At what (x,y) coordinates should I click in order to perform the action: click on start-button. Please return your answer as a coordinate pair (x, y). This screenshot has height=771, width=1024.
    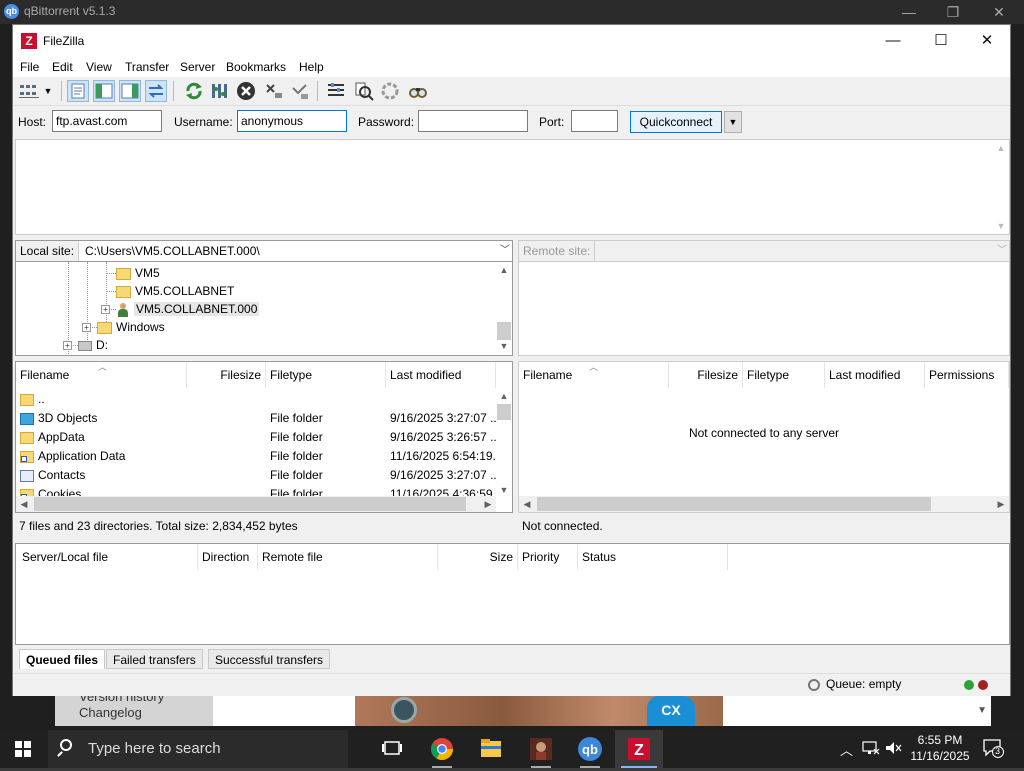
    Looking at the image, I should click on (24, 749).